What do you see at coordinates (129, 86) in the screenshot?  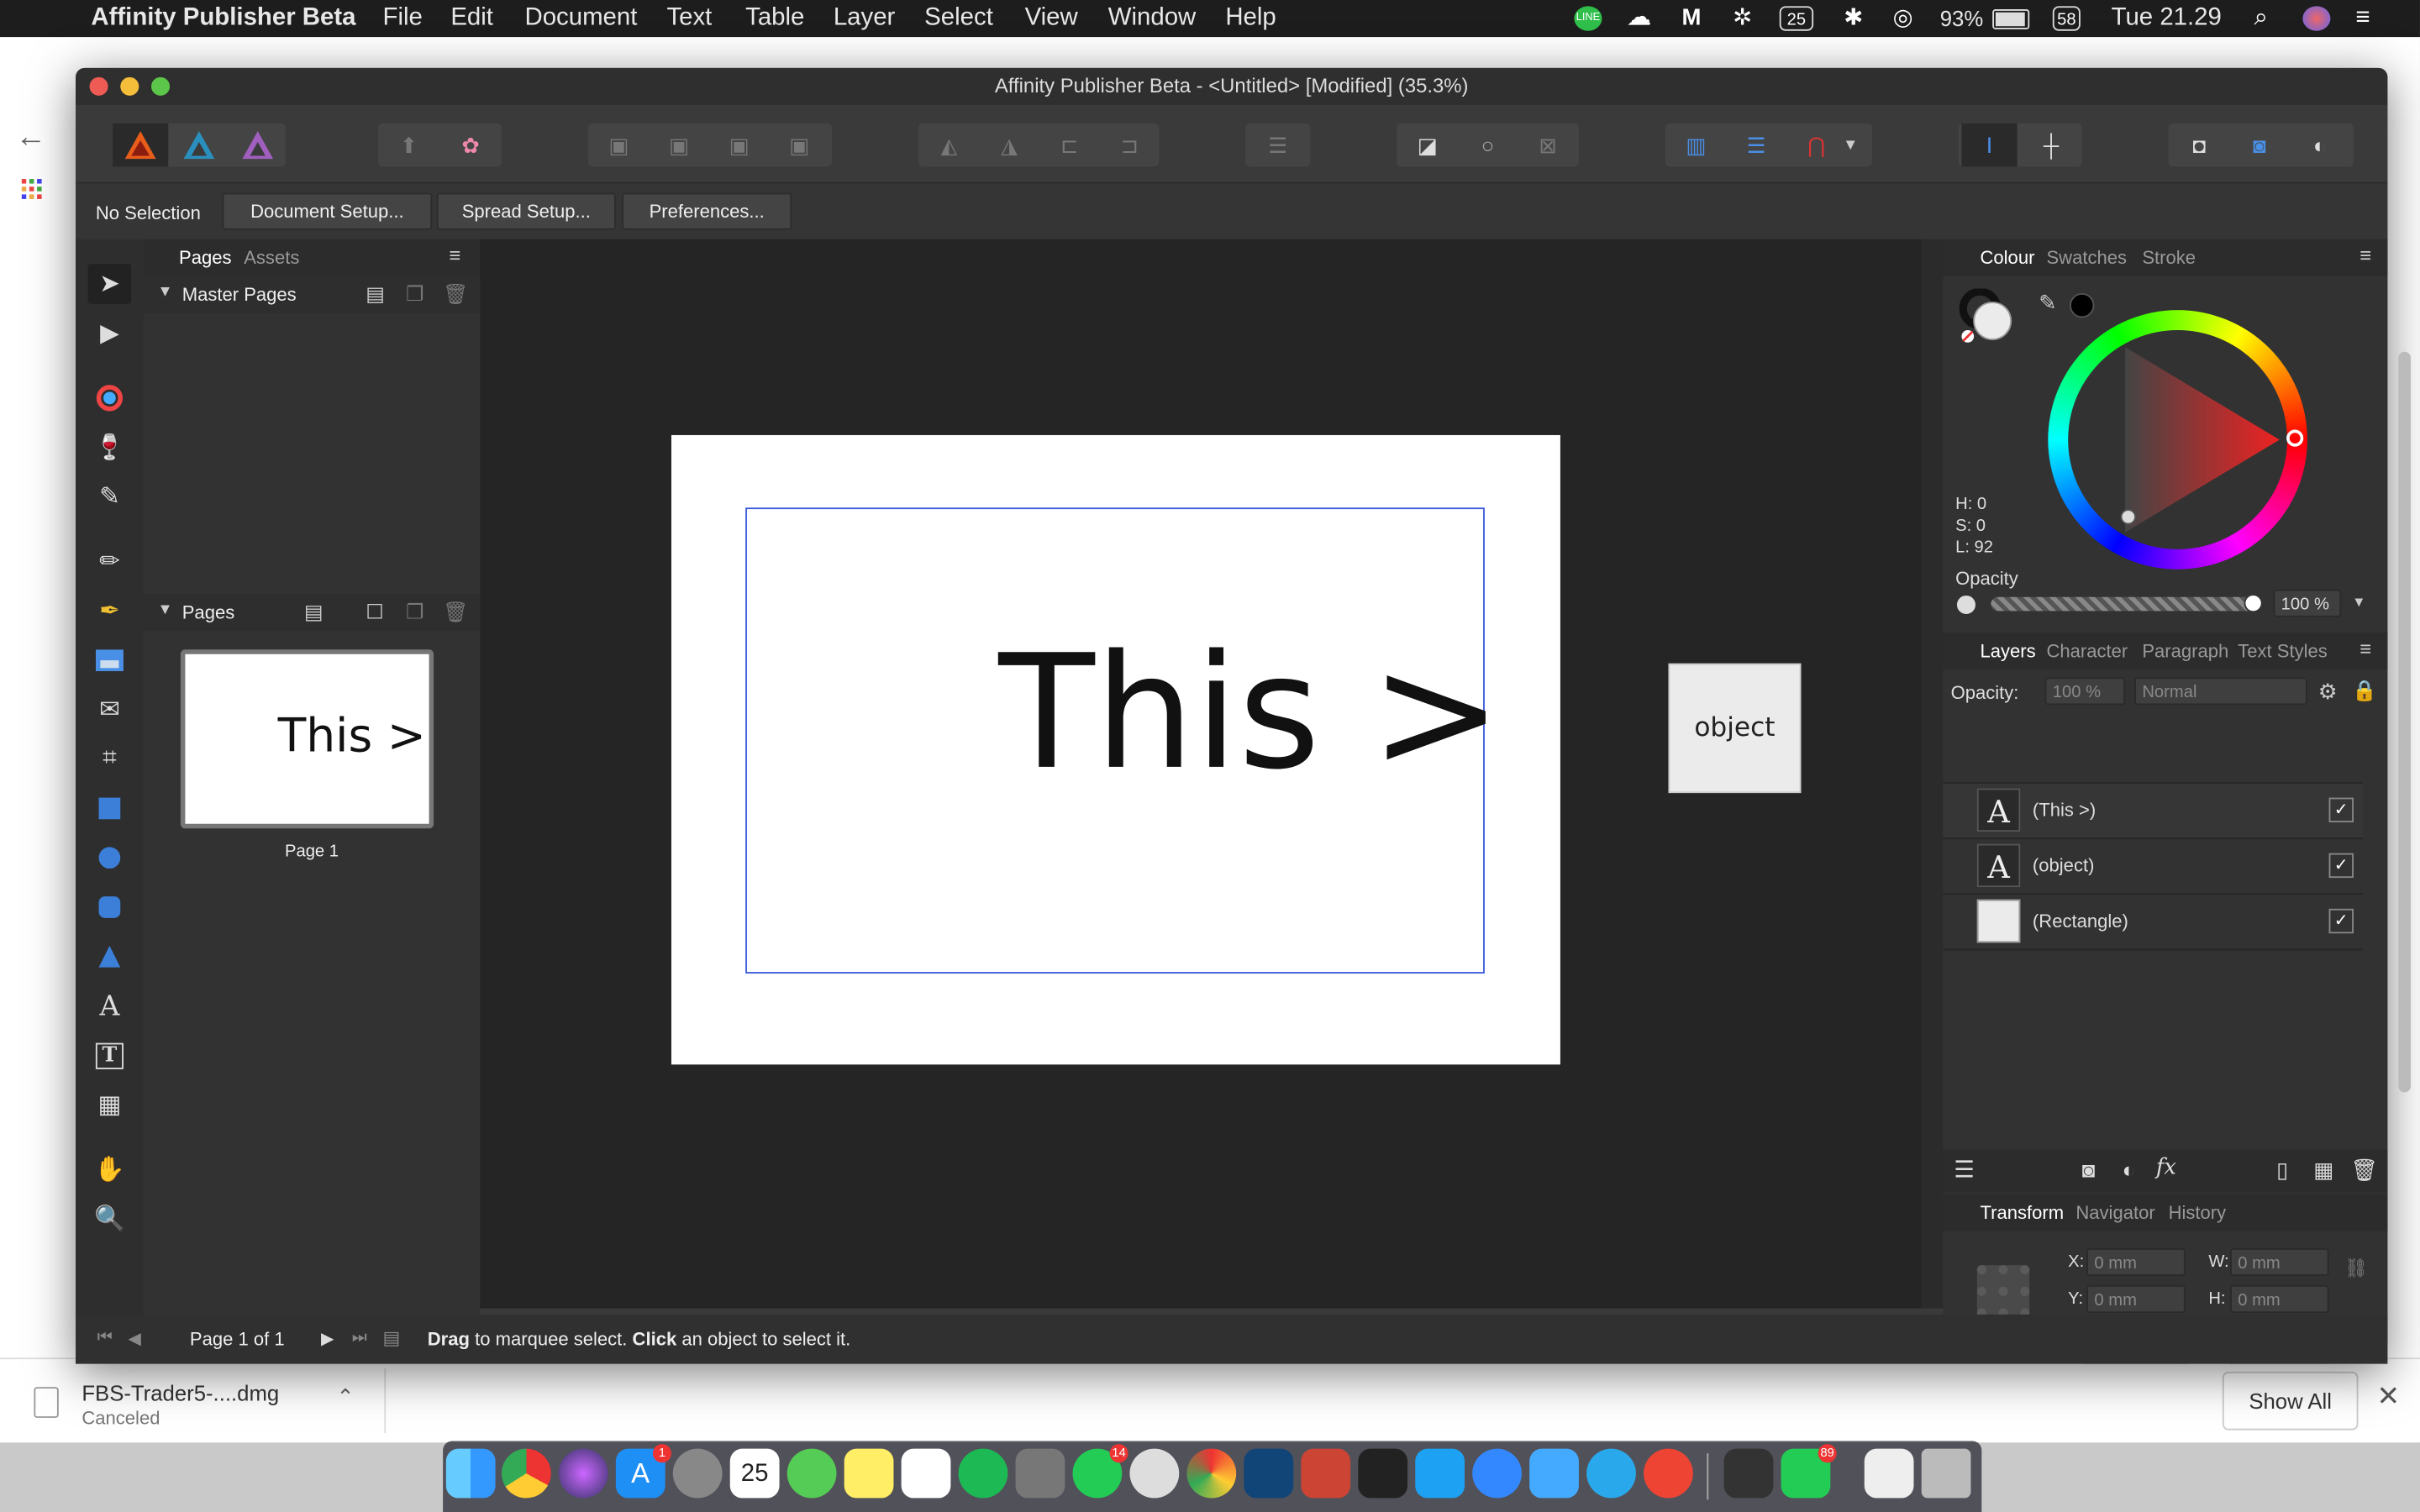 I see `minimize-window-button` at bounding box center [129, 86].